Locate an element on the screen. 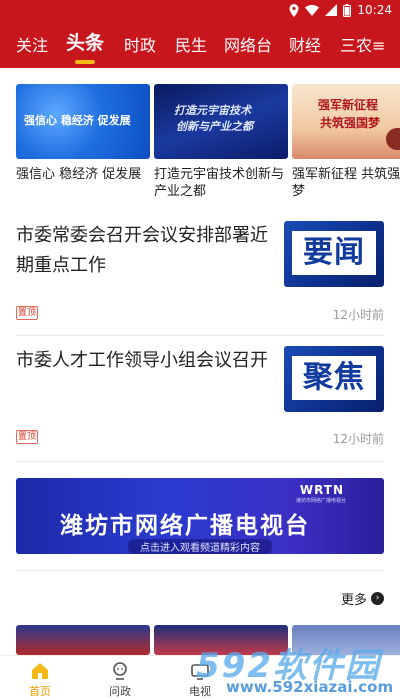 Image resolution: width=400 pixels, height=700 pixels. banner-image: 强信心 稳经济 促发展 is located at coordinates (83, 121).